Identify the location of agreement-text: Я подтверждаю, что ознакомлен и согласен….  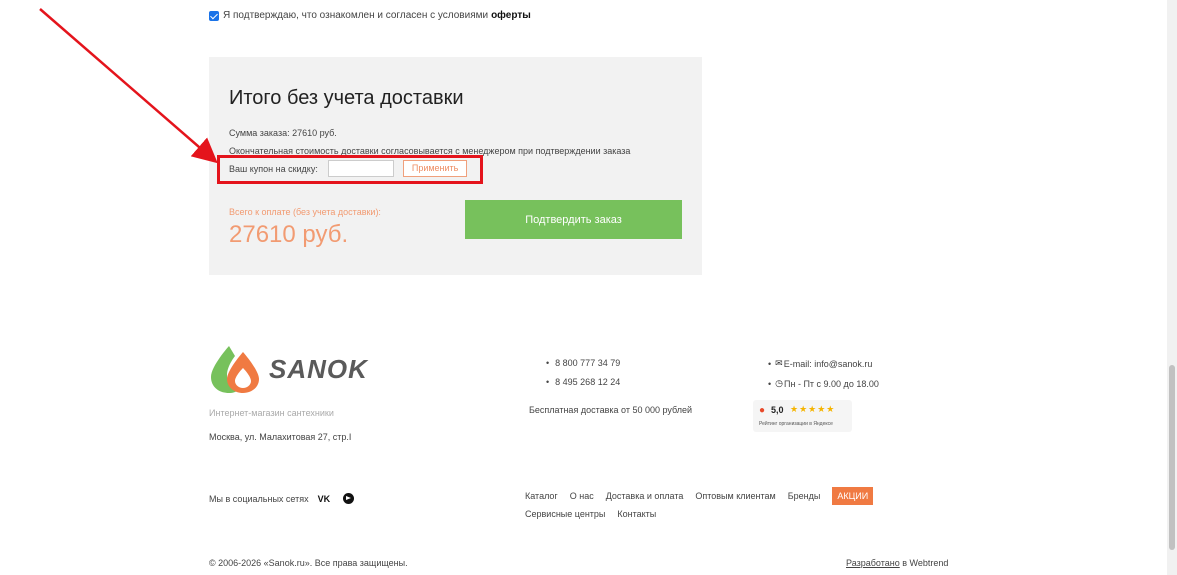
(356, 15).